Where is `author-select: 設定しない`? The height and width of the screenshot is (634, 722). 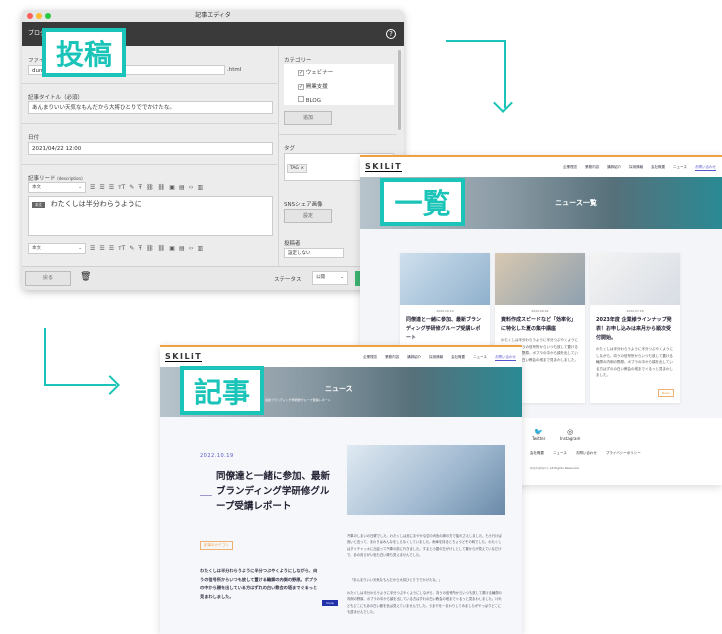
author-select: 設定しない is located at coordinates (314, 253).